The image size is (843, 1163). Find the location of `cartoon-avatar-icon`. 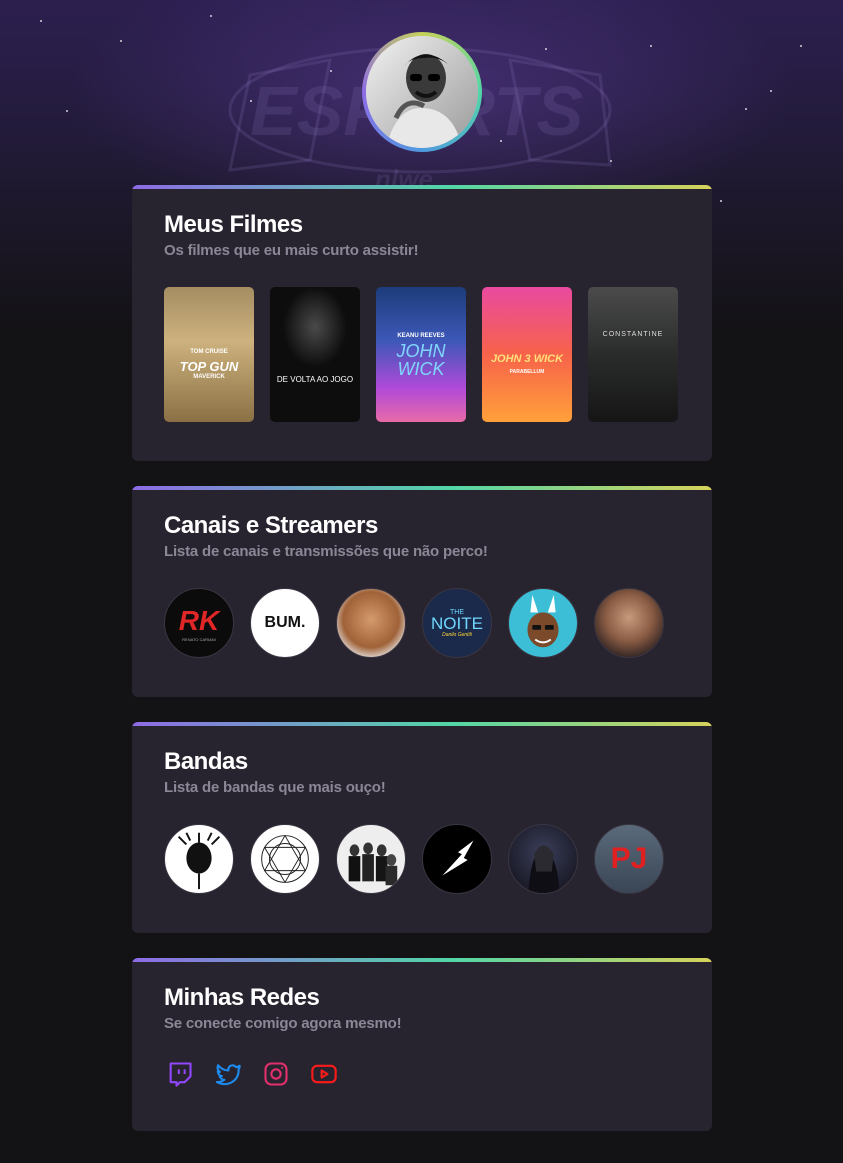

cartoon-avatar-icon is located at coordinates (543, 621).